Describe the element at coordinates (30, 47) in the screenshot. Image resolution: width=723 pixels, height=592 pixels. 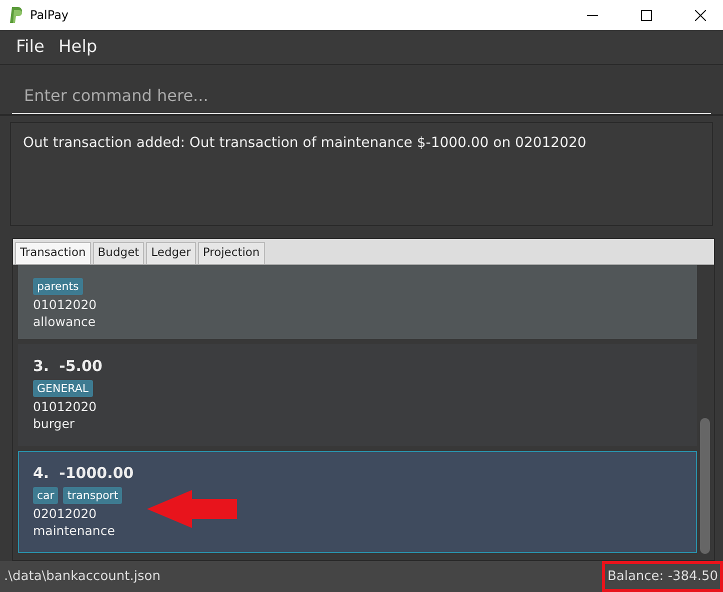
I see `menu-item: File` at that location.